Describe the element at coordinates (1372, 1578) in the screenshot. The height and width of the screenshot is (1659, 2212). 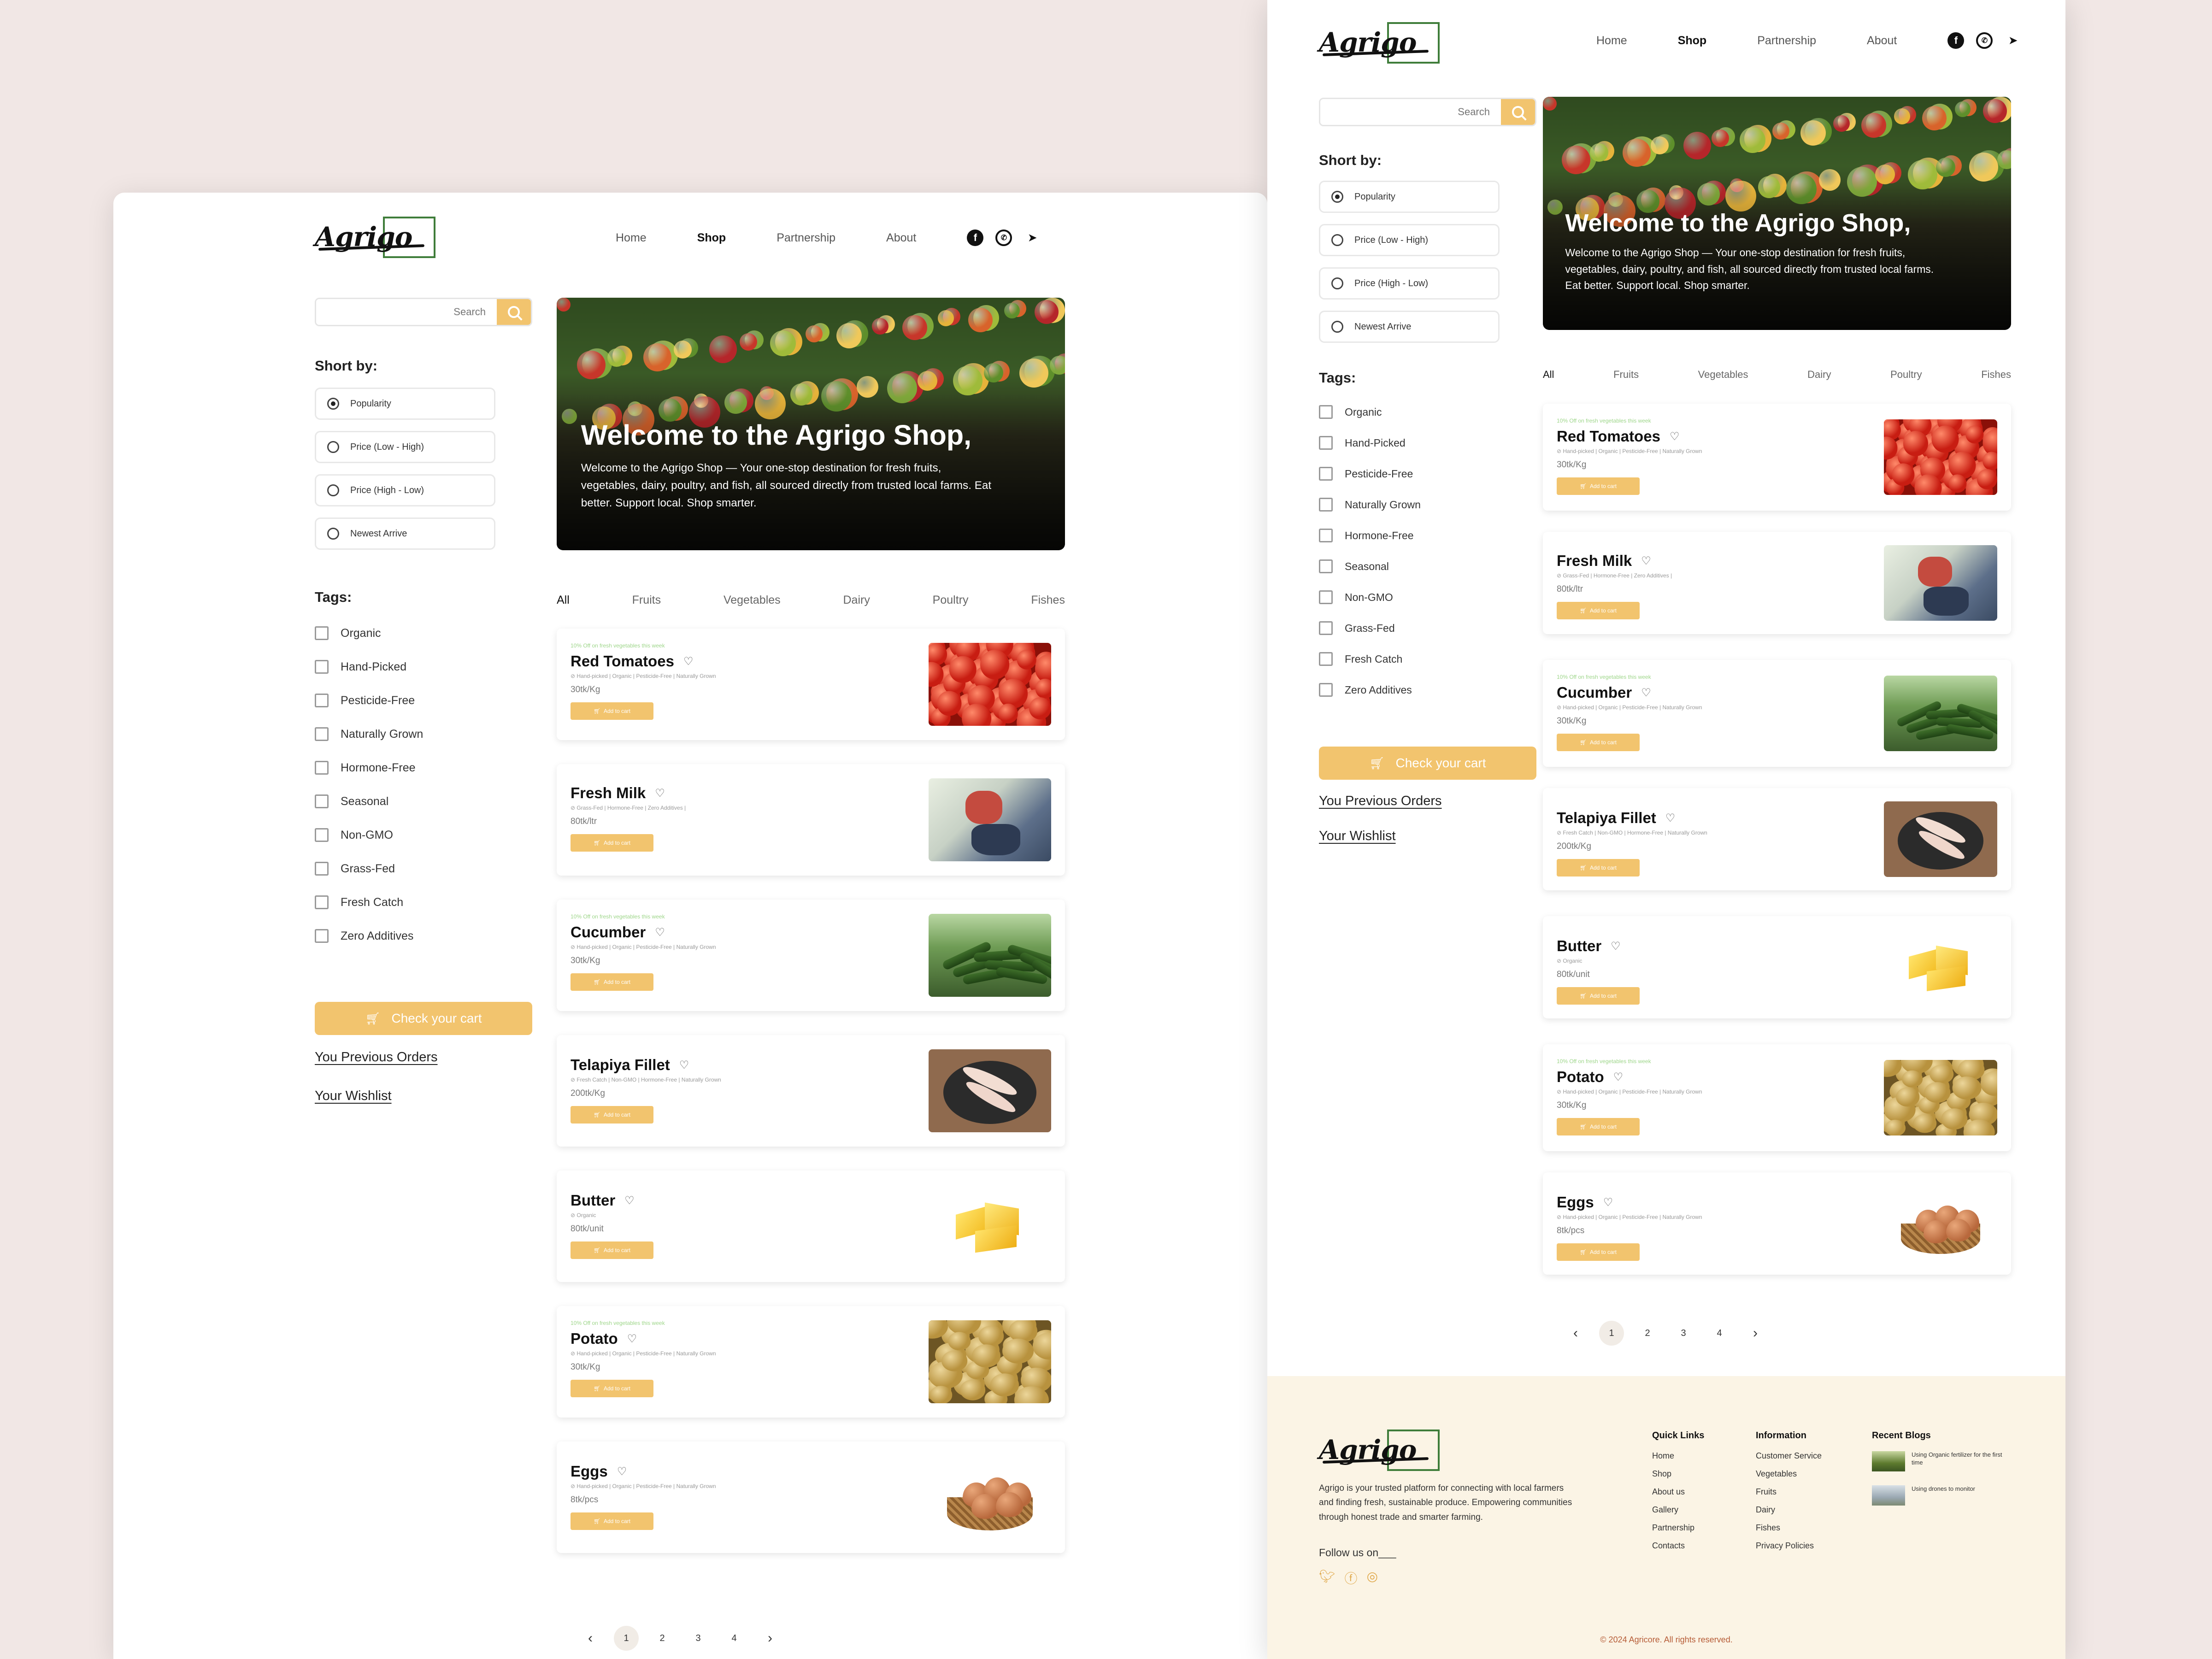
I see `instagram-icon: ◎` at that location.